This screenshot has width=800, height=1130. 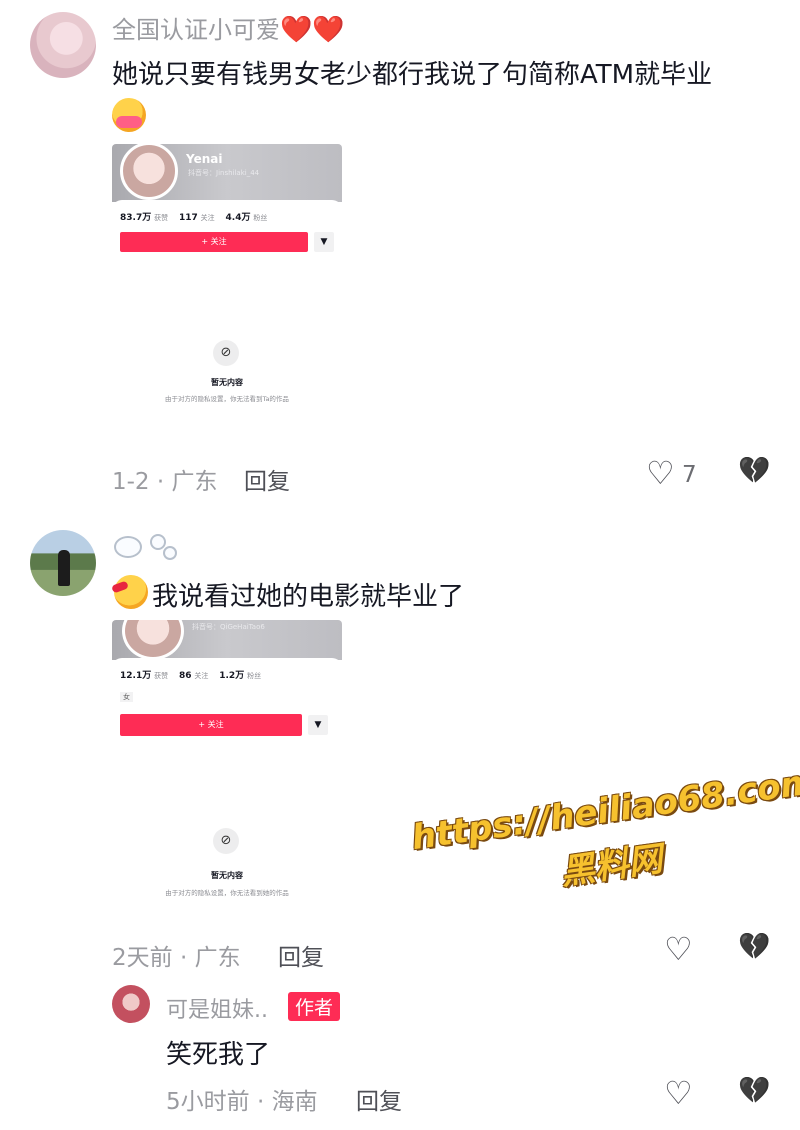 I want to click on comment-username: 全国认证小可爱❤️❤️, so click(x=228, y=27).